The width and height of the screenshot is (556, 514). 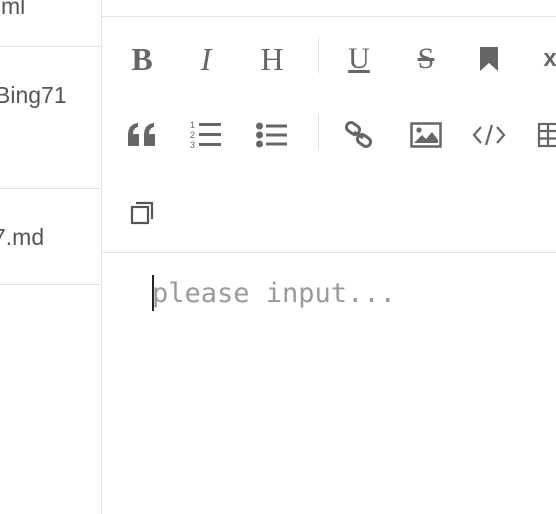 I want to click on bookmark-button, so click(x=489, y=59).